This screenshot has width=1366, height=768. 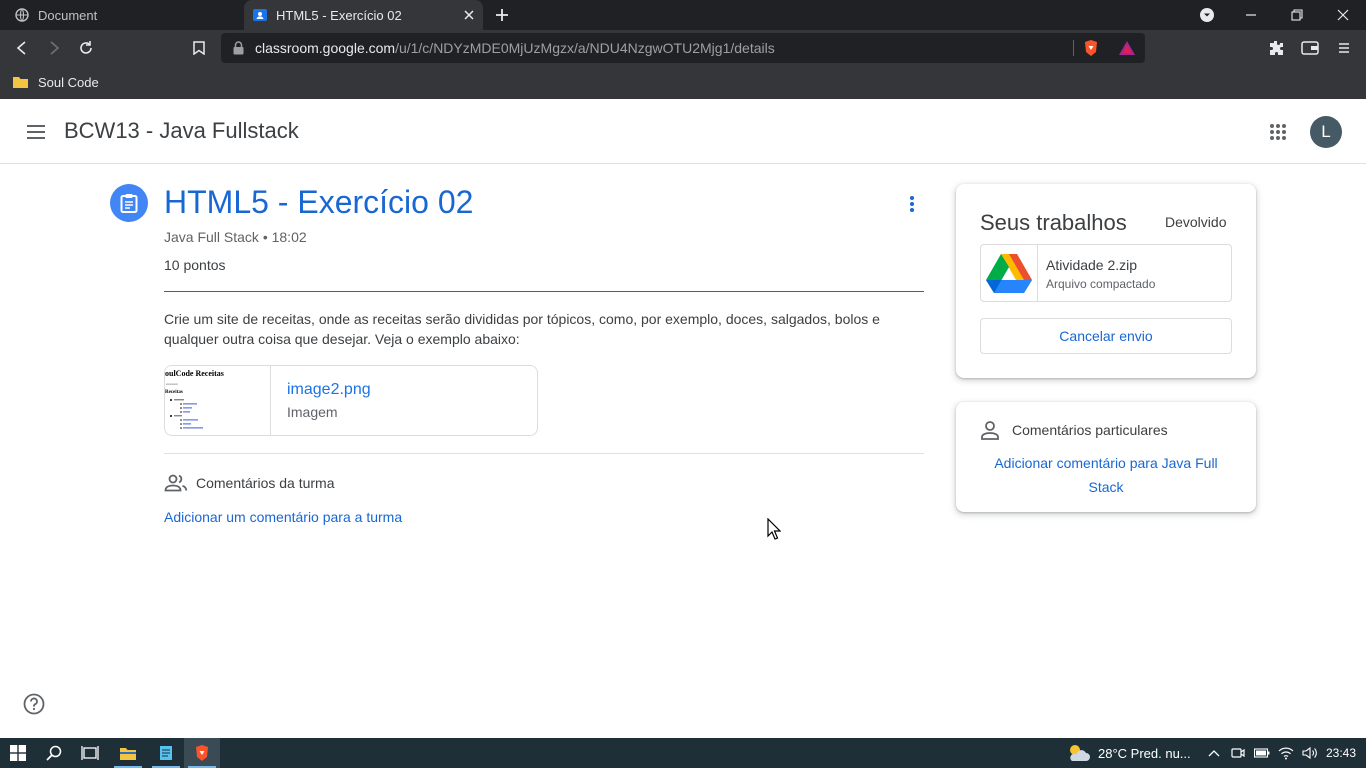 What do you see at coordinates (166, 753) in the screenshot?
I see `notepad-icon` at bounding box center [166, 753].